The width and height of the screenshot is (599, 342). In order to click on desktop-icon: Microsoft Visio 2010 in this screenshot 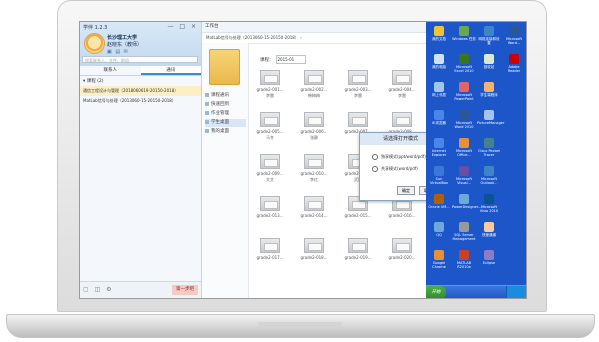, I will do `click(489, 205)`.